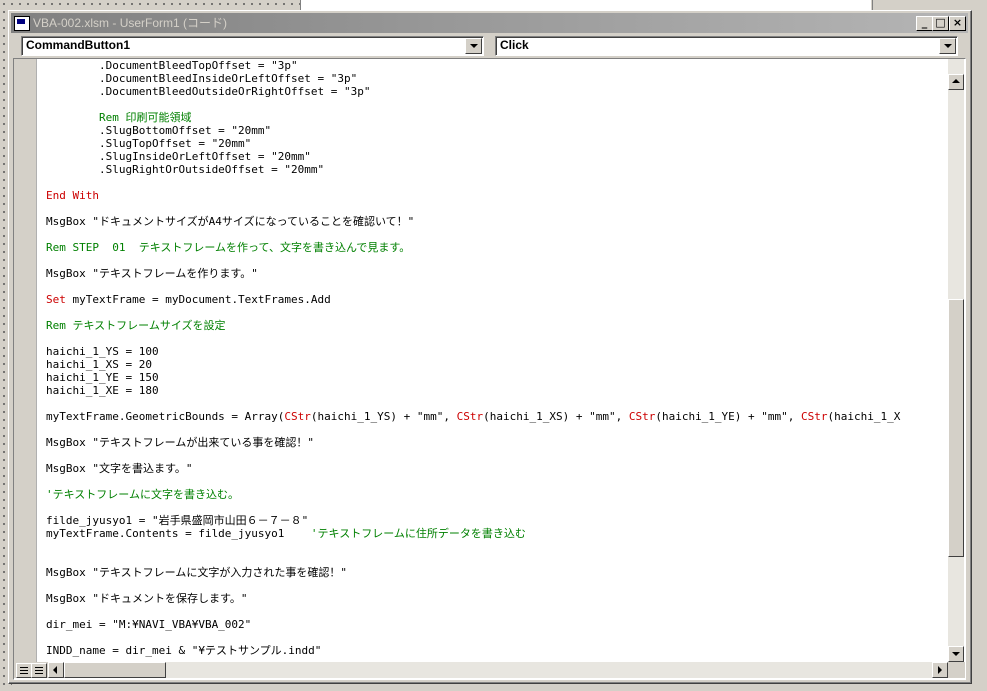 This screenshot has height=691, width=987. I want to click on code-line: haichi_1_YE = 150, so click(496, 377).